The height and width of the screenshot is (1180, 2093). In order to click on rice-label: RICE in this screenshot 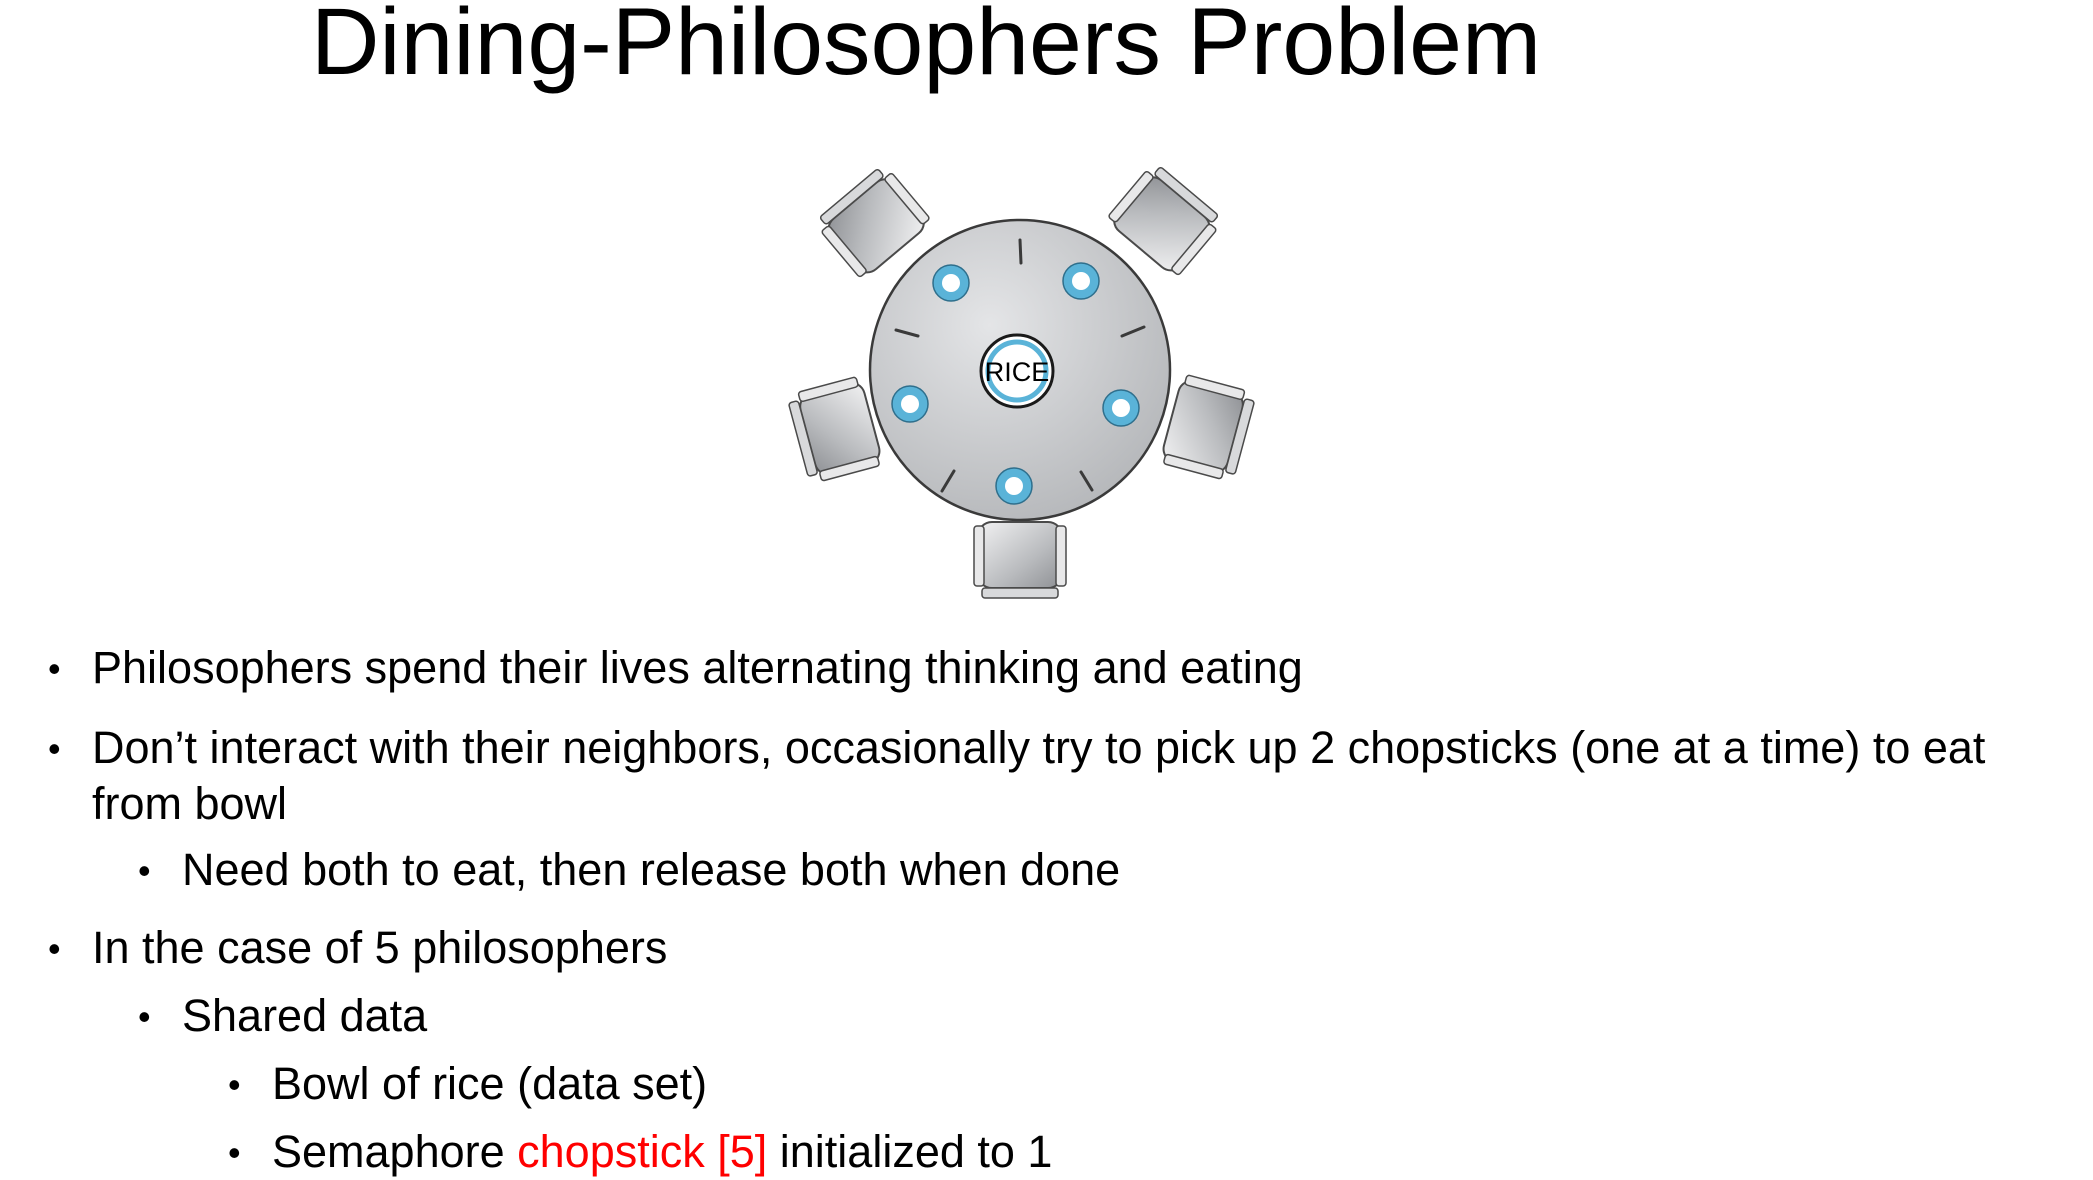, I will do `click(1017, 372)`.